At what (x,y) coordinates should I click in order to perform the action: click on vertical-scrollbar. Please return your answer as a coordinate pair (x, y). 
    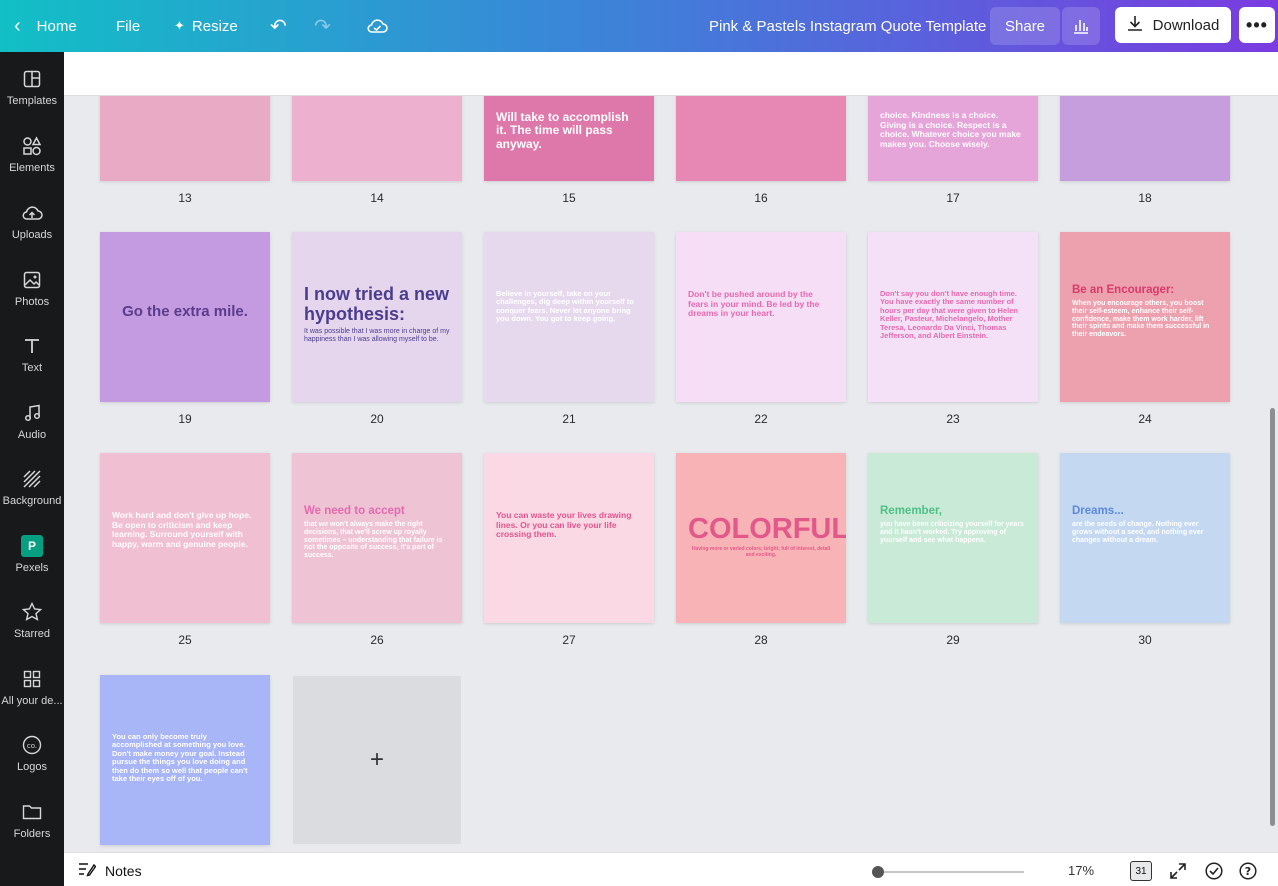
    Looking at the image, I should click on (1272, 617).